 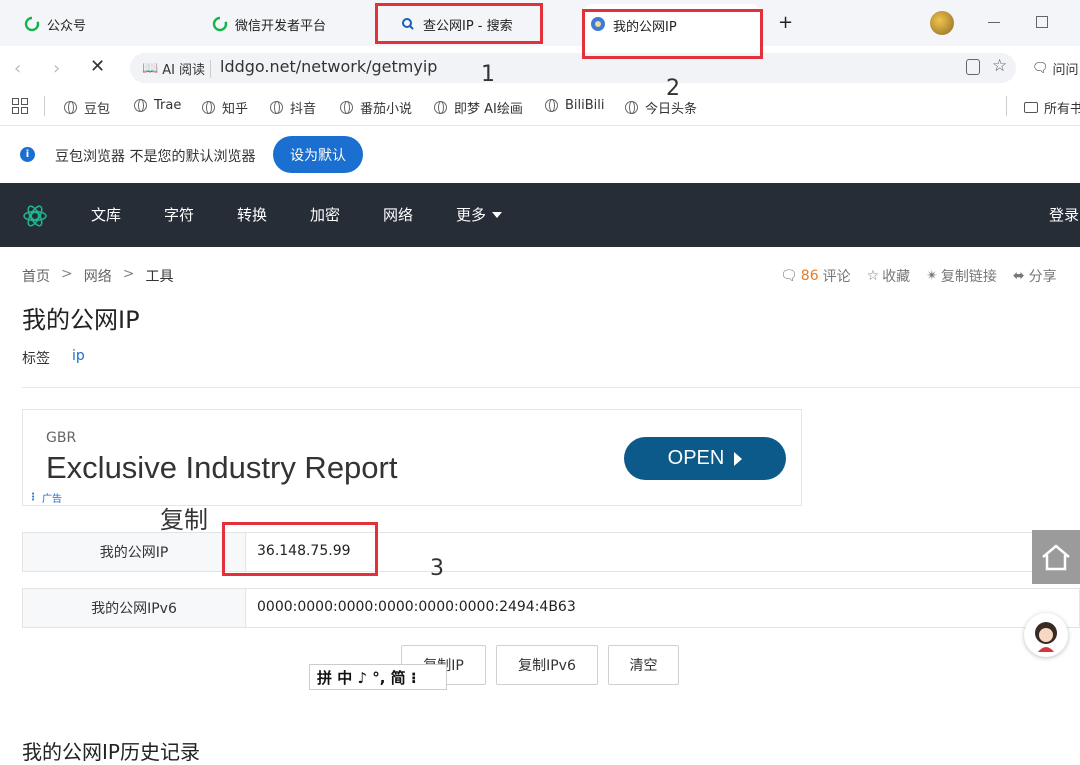 I want to click on more-vertical-icon: ⋮, so click(x=33, y=497).